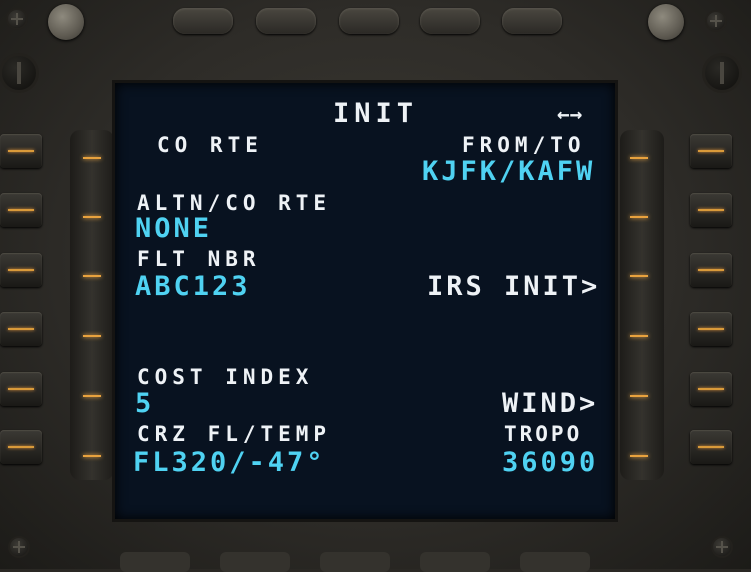 The width and height of the screenshot is (751, 572). What do you see at coordinates (711, 151) in the screenshot?
I see `lsk-1r` at bounding box center [711, 151].